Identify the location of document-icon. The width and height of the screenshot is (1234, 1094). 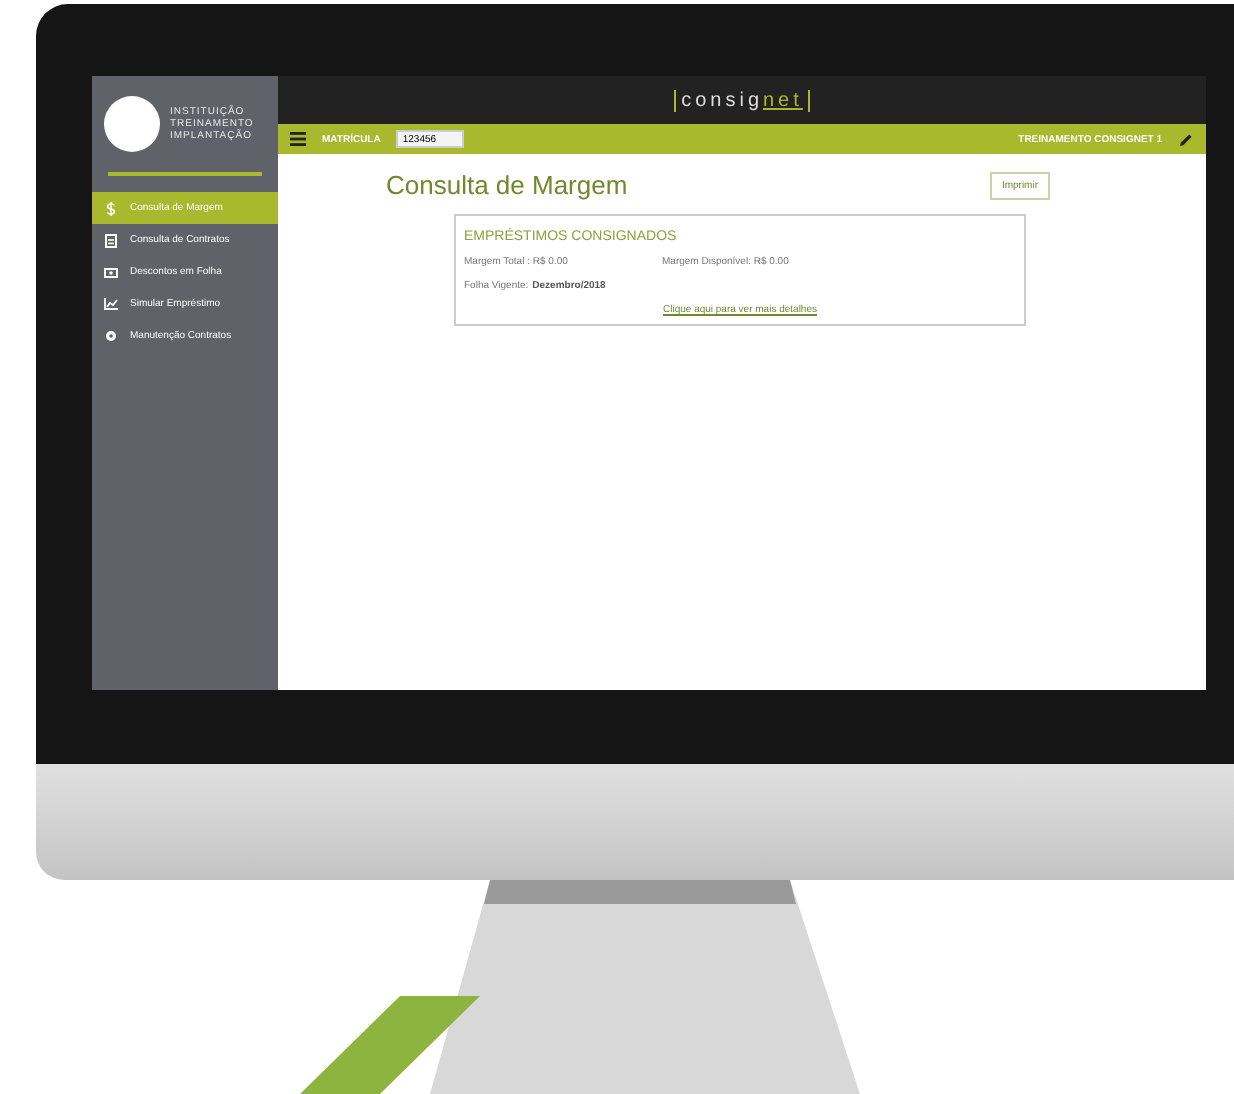
(111, 240).